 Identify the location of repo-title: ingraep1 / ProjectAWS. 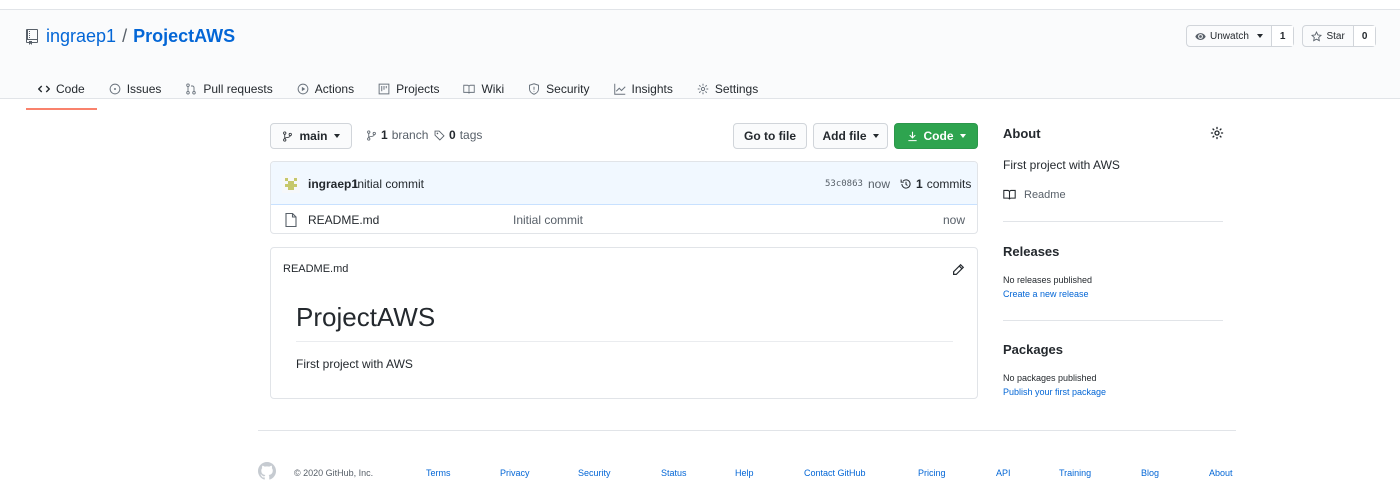
(130, 36).